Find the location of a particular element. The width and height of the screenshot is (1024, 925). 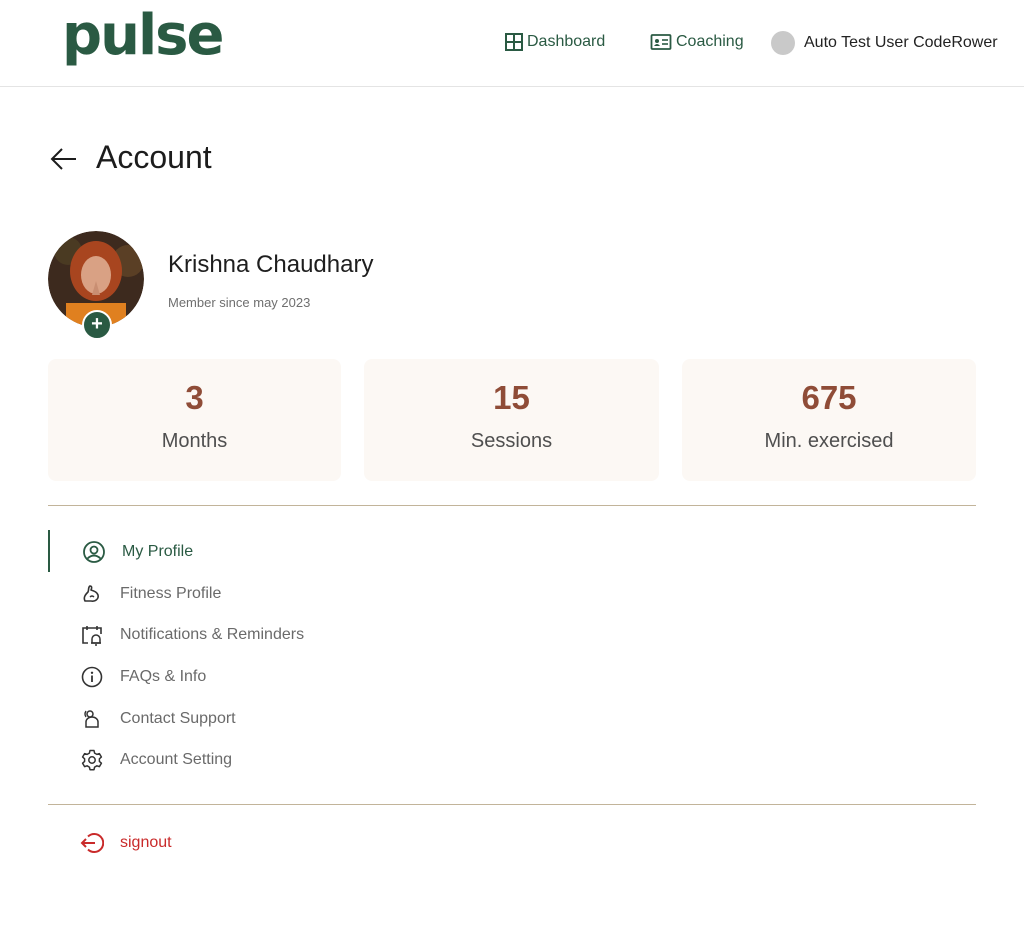

menu-item-contact-support: Contact Support is located at coordinates (158, 719).